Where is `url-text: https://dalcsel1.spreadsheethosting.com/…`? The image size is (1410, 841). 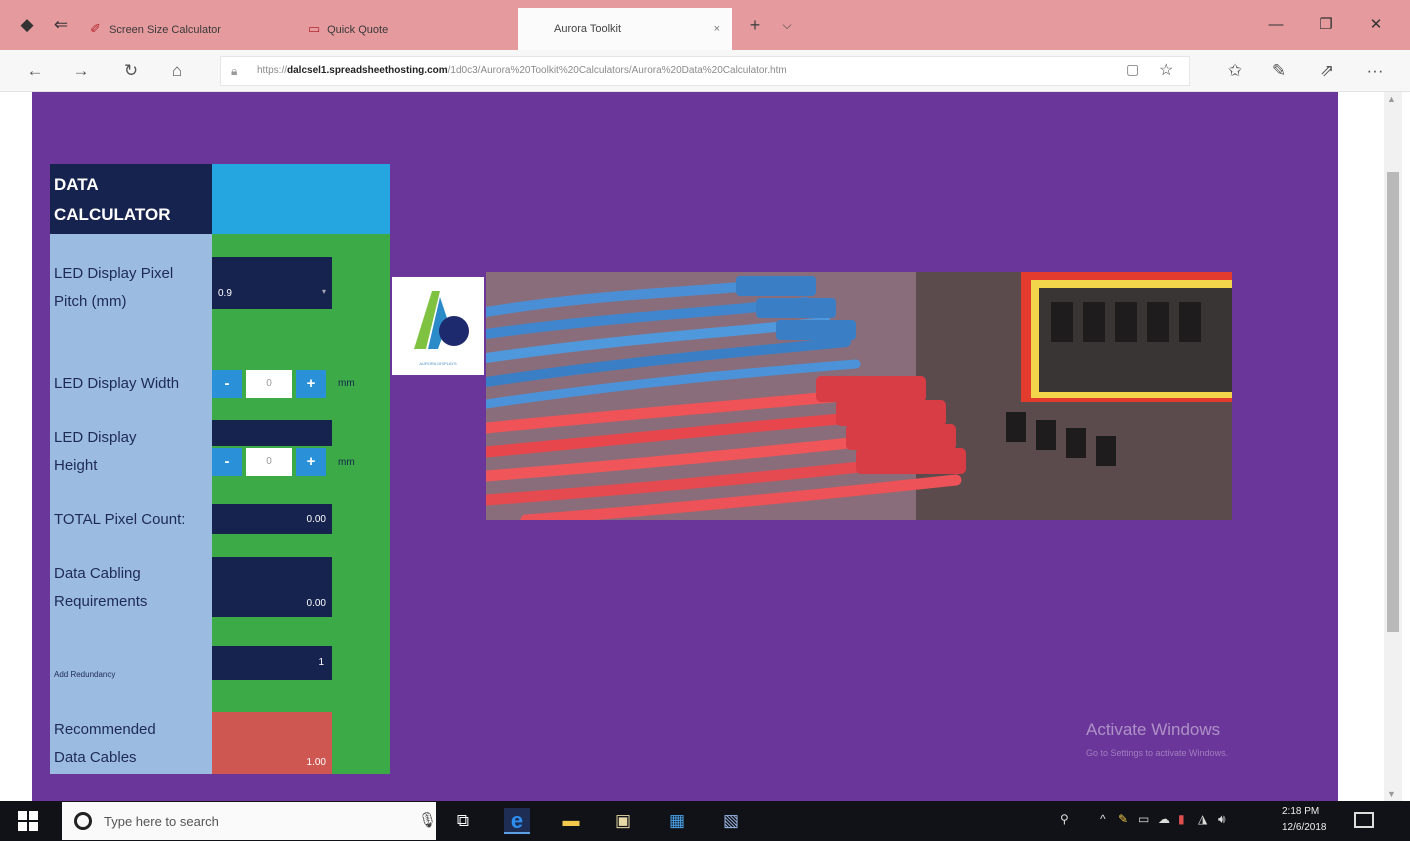
url-text: https://dalcsel1.spreadsheethosting.com/… is located at coordinates (522, 70).